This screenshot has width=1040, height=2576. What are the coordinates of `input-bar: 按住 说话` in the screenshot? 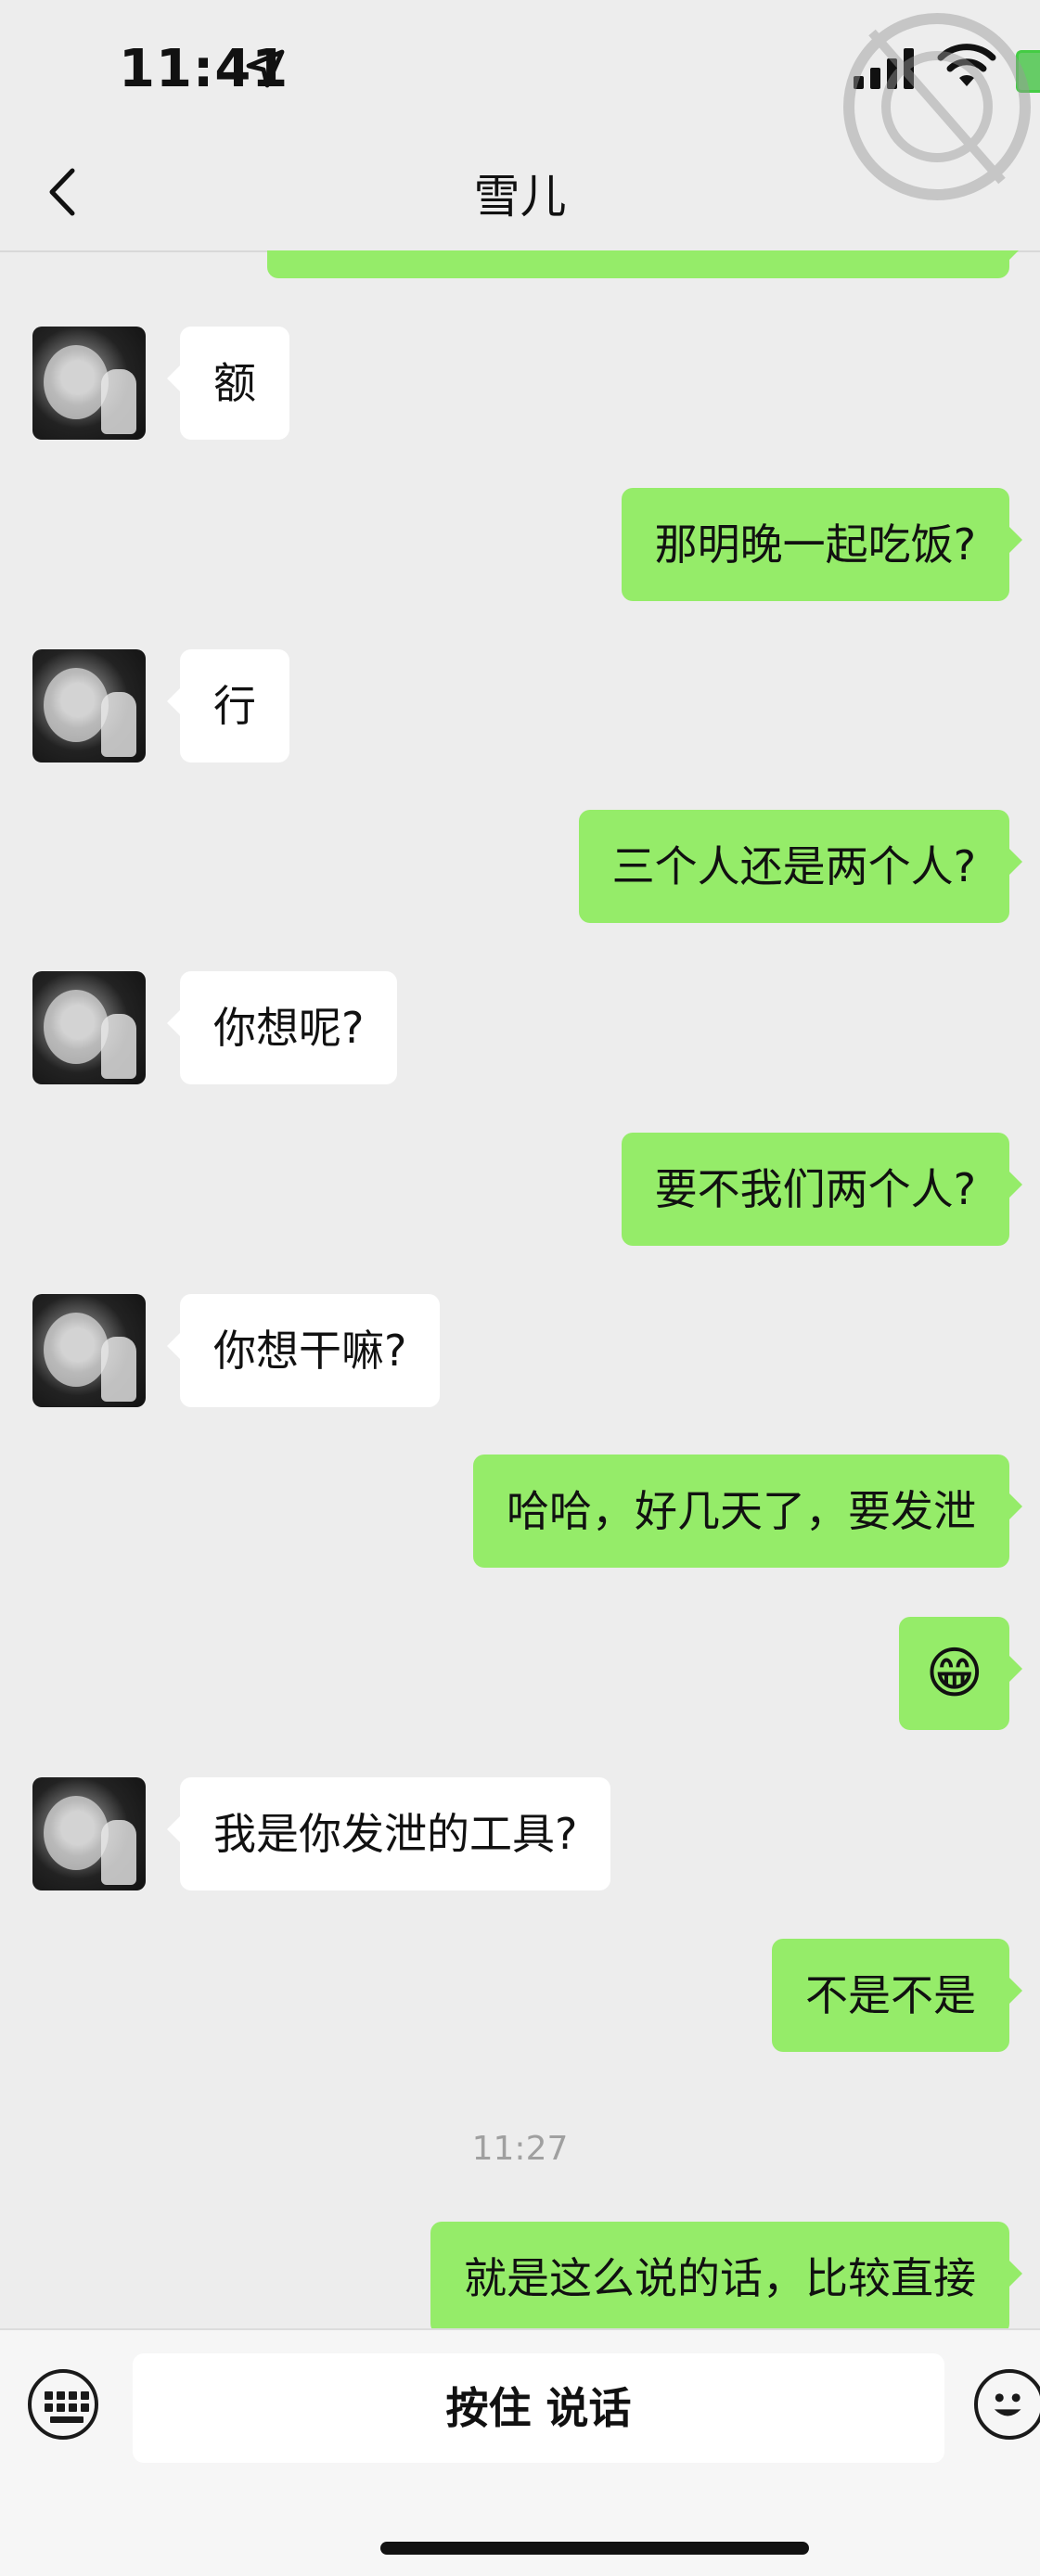 It's located at (520, 2452).